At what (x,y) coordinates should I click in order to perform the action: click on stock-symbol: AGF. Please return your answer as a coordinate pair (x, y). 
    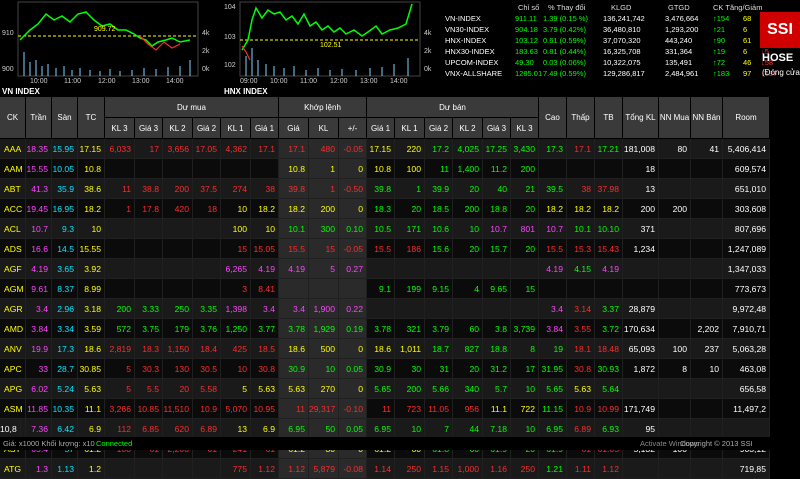
    Looking at the image, I should click on (13, 269).